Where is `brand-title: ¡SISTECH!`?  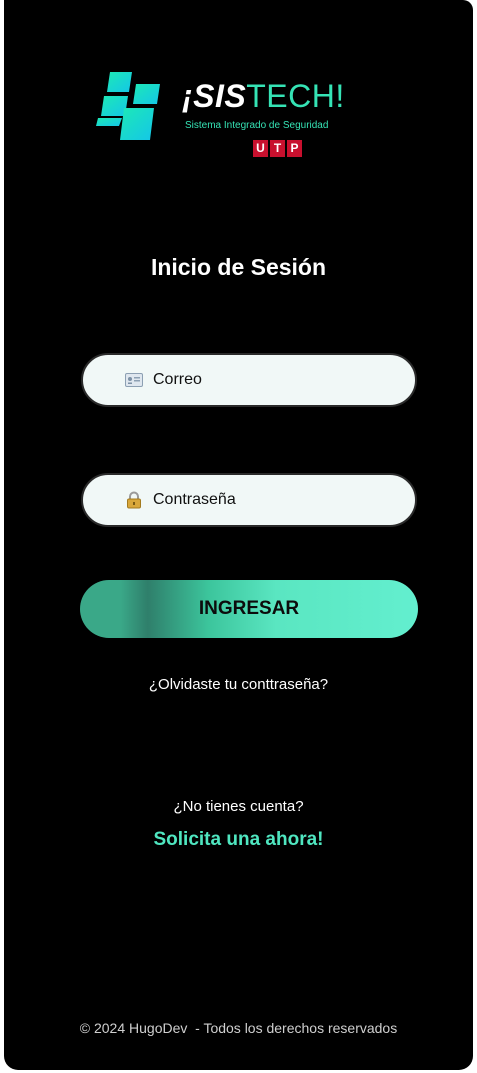 brand-title: ¡SISTECH! is located at coordinates (263, 96).